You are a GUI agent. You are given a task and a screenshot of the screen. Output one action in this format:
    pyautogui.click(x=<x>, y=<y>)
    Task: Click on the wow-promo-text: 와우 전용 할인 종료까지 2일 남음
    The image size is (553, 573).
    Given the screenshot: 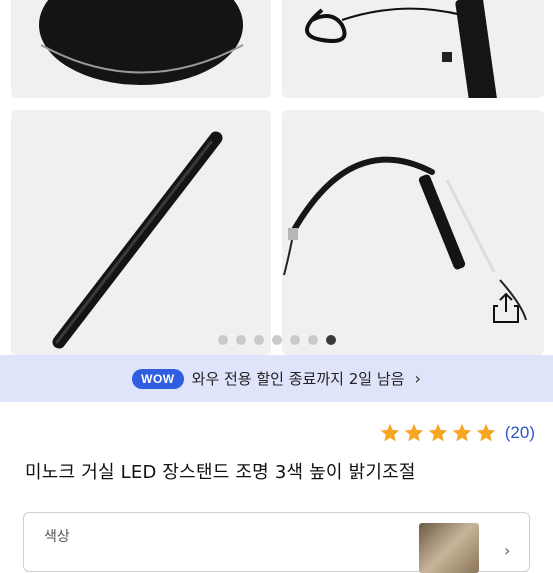 What is the action you would take?
    pyautogui.click(x=298, y=379)
    